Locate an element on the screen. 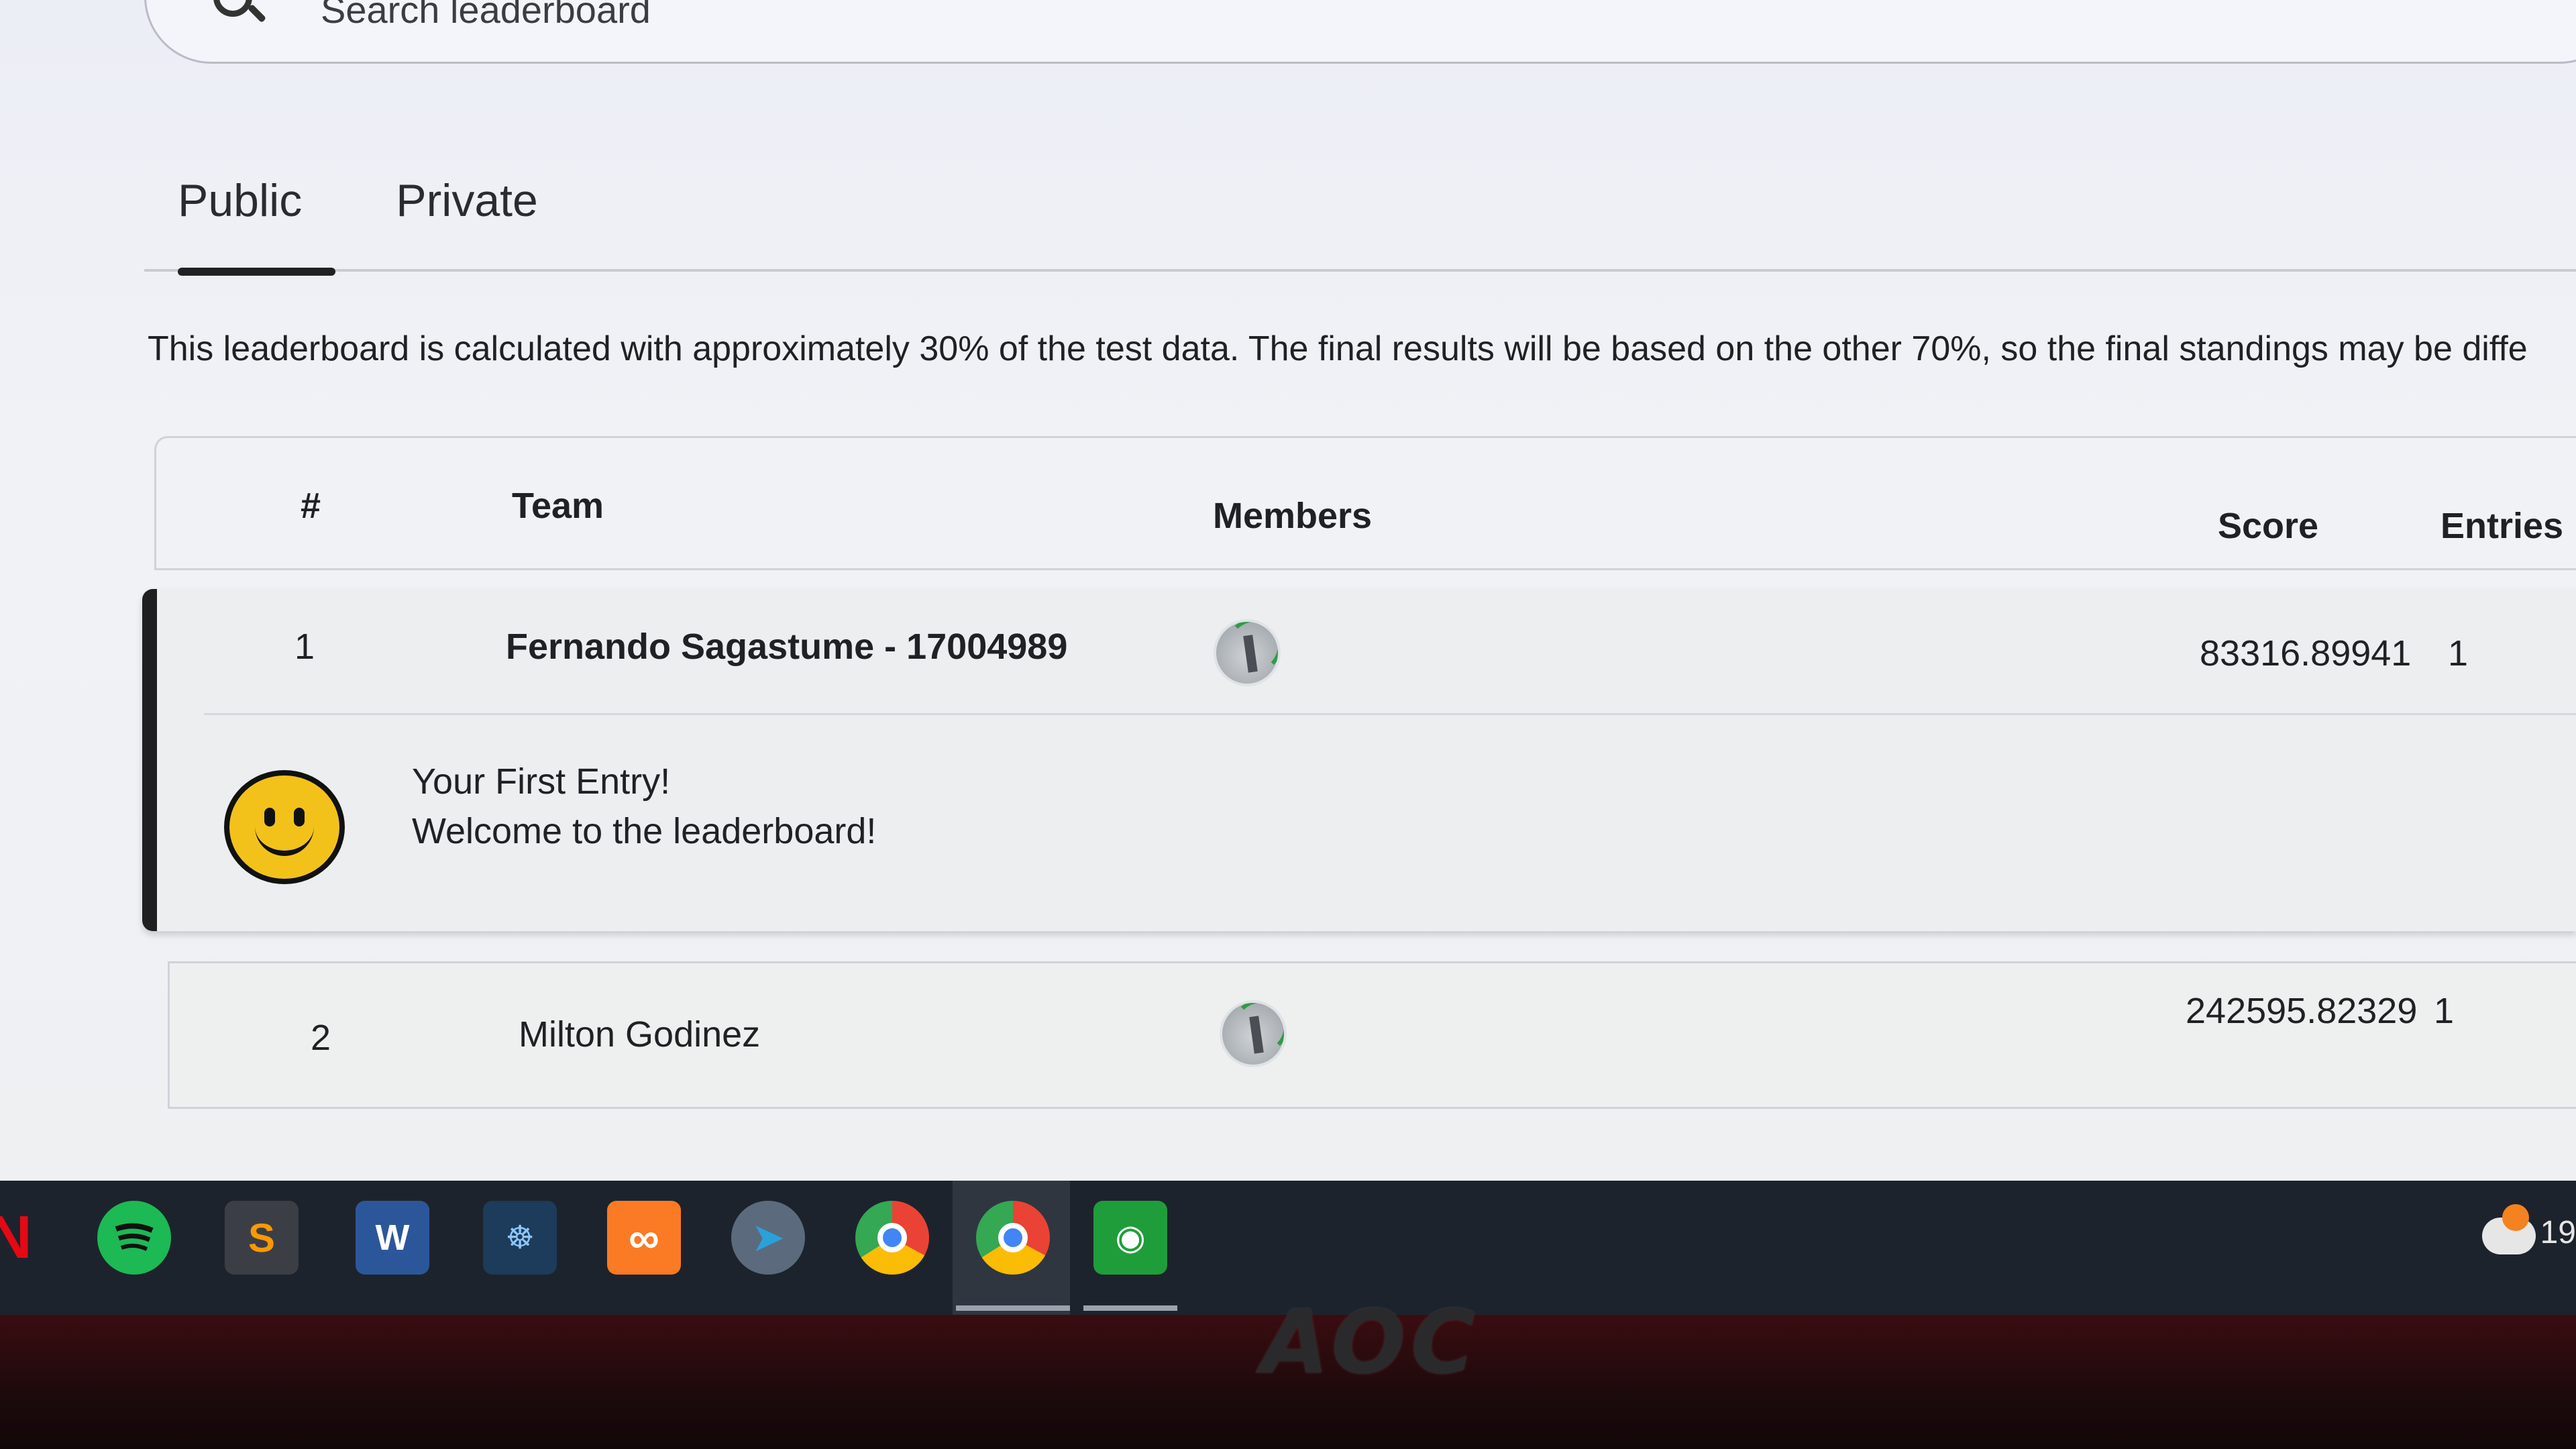 The width and height of the screenshot is (2576, 1449). table-row: 2 Milton Godinez 242595.82329 1 is located at coordinates (1372, 1035).